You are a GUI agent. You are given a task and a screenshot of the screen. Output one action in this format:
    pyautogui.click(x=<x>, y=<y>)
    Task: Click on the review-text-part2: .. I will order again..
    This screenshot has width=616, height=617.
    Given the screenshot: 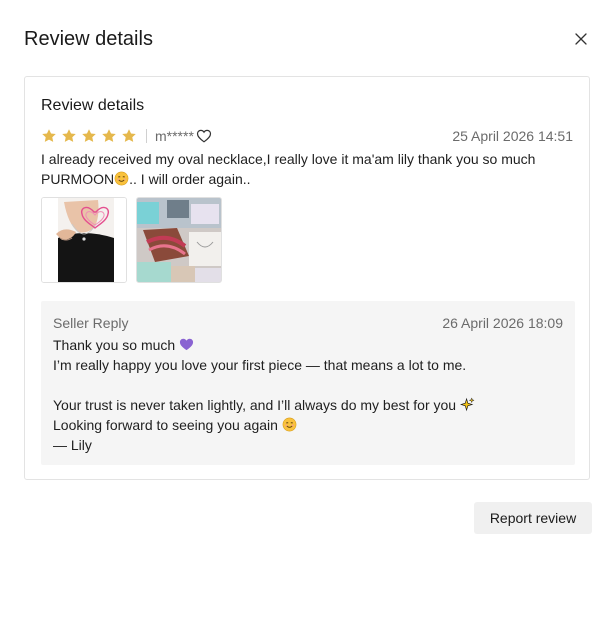 What is the action you would take?
    pyautogui.click(x=190, y=179)
    